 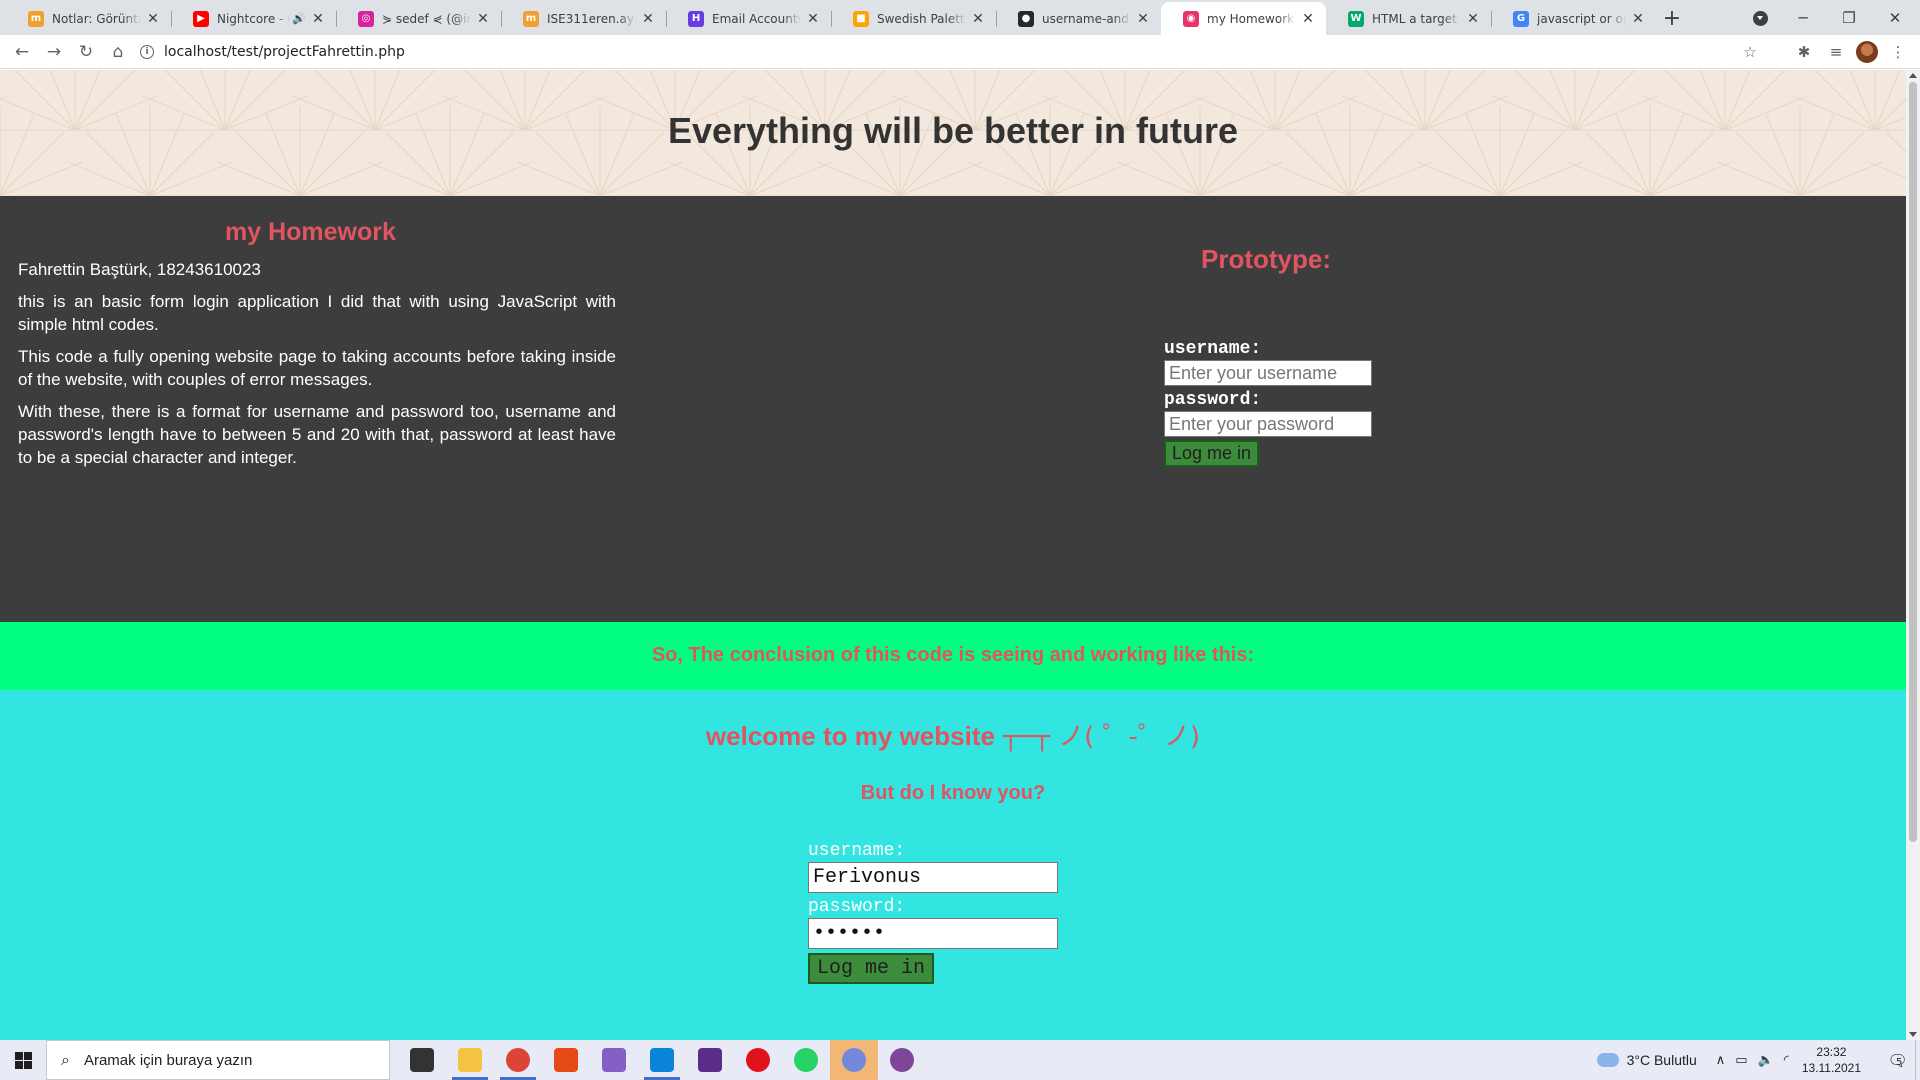 I want to click on tab-title: Swedish Palette, so click(x=921, y=18).